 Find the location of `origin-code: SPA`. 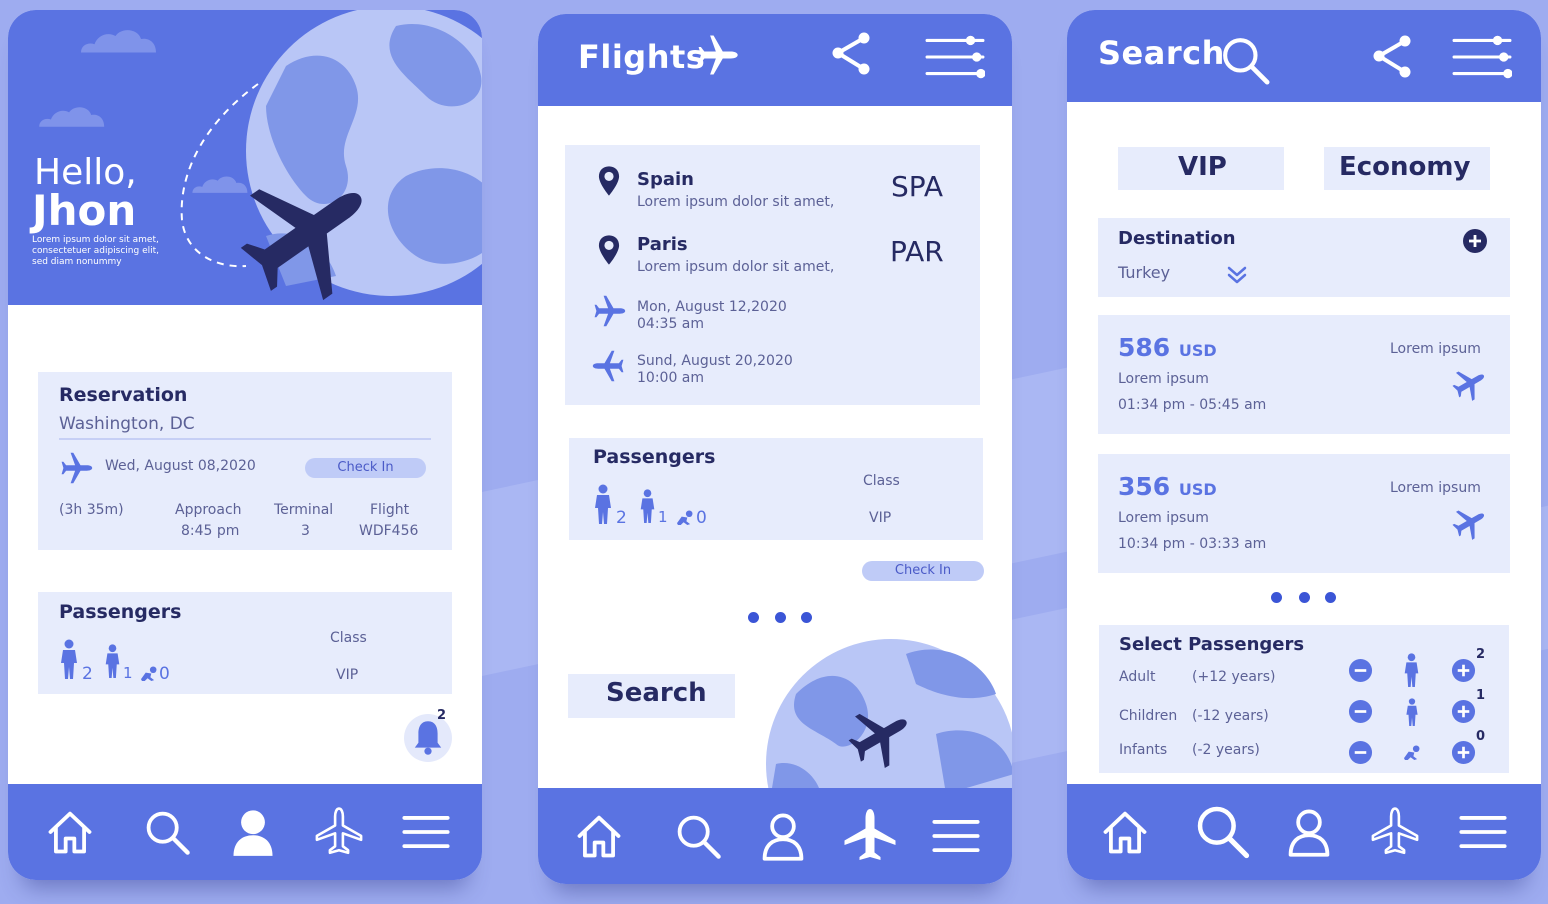

origin-code: SPA is located at coordinates (917, 186).